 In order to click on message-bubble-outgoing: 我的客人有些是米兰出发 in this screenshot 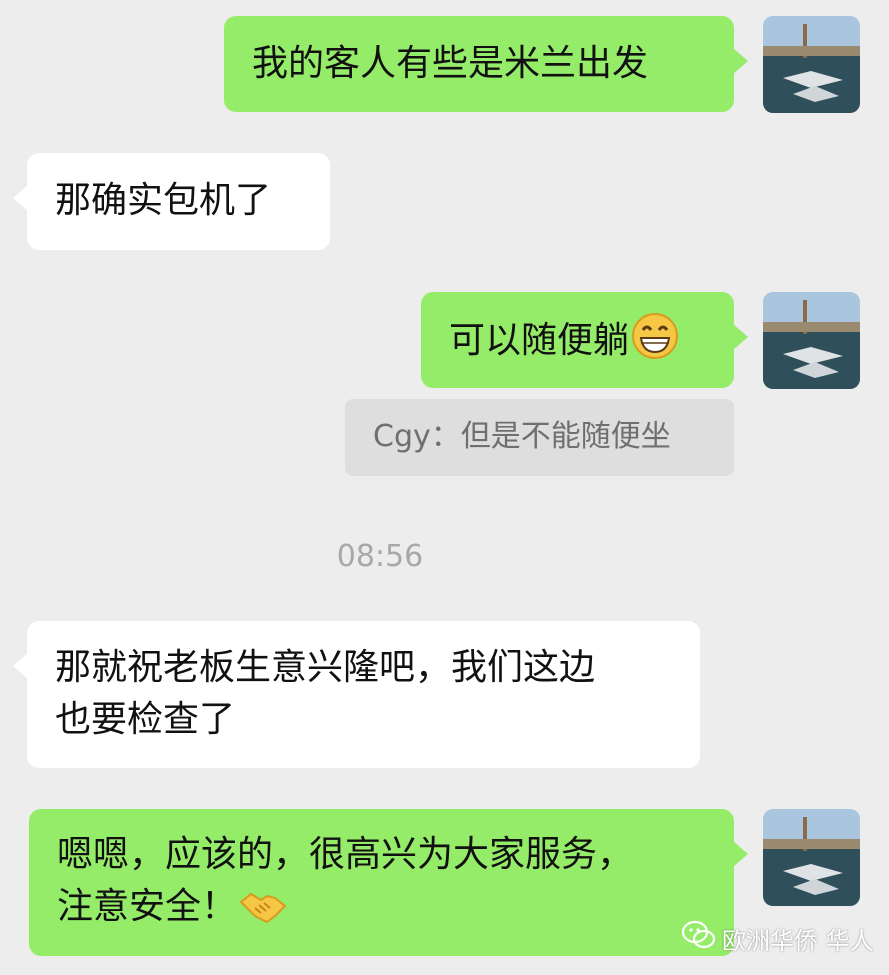, I will do `click(486, 64)`.